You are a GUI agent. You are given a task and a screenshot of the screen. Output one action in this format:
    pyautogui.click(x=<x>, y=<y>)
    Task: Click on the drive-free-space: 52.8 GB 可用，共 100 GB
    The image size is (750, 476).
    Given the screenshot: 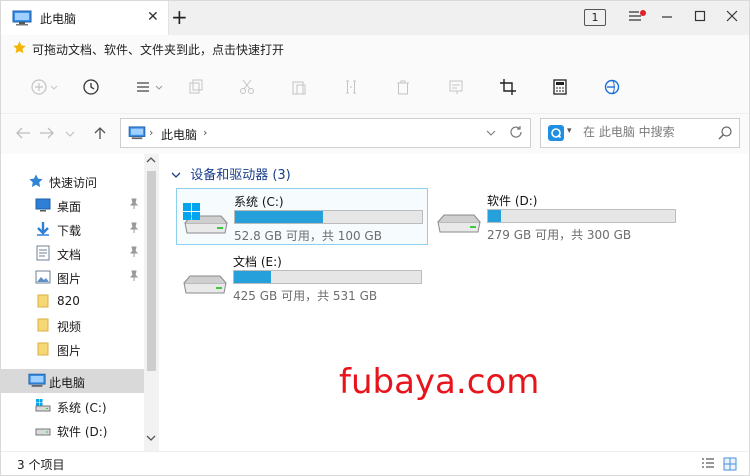 What is the action you would take?
    pyautogui.click(x=308, y=236)
    